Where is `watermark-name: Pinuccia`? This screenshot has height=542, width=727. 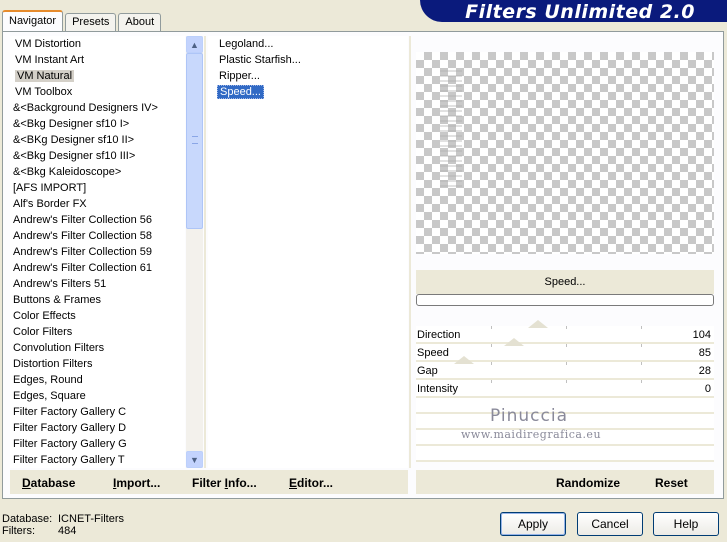
watermark-name: Pinuccia is located at coordinates (529, 416).